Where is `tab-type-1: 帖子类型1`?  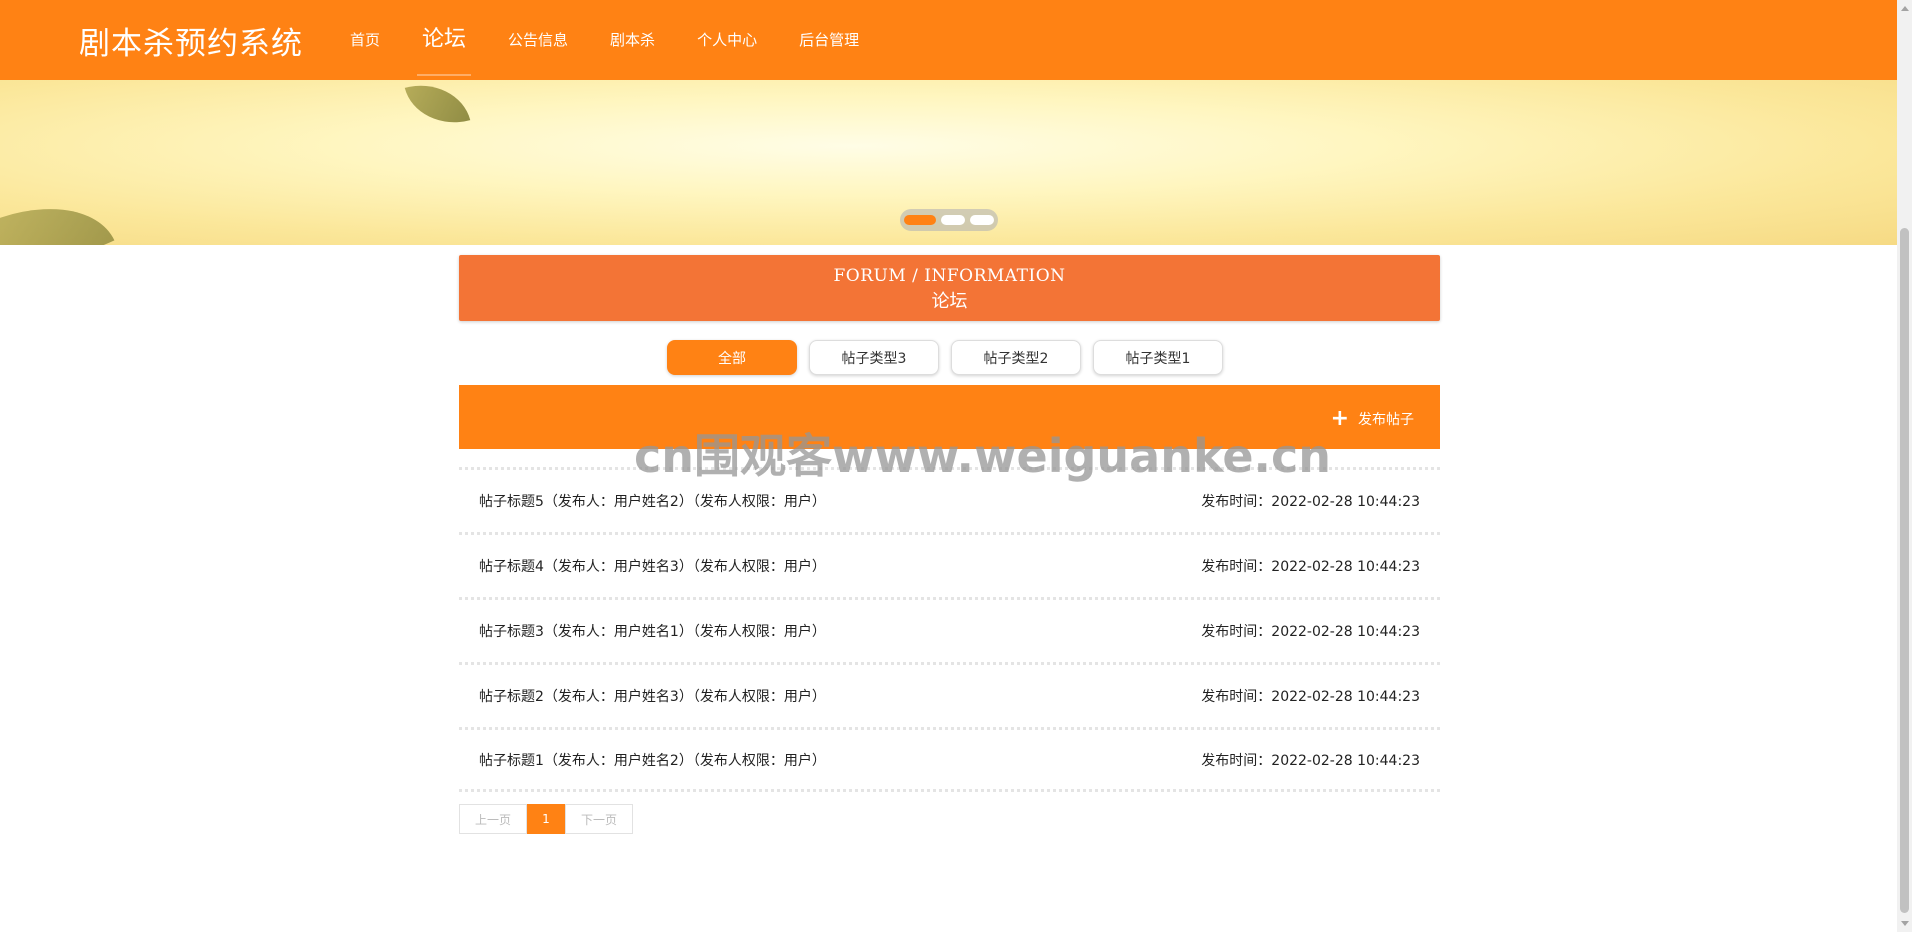
tab-type-1: 帖子类型1 is located at coordinates (1158, 357).